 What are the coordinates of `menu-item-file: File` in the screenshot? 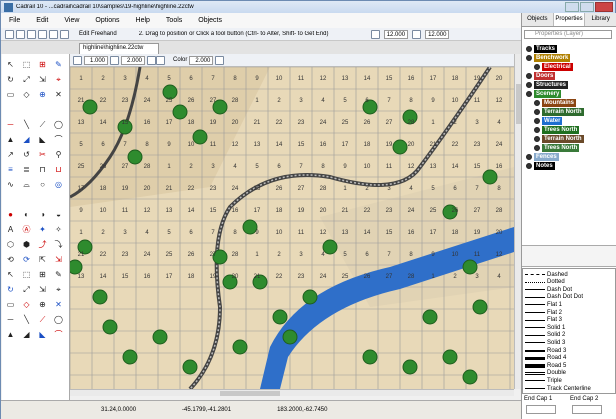 It's located at (14, 20).